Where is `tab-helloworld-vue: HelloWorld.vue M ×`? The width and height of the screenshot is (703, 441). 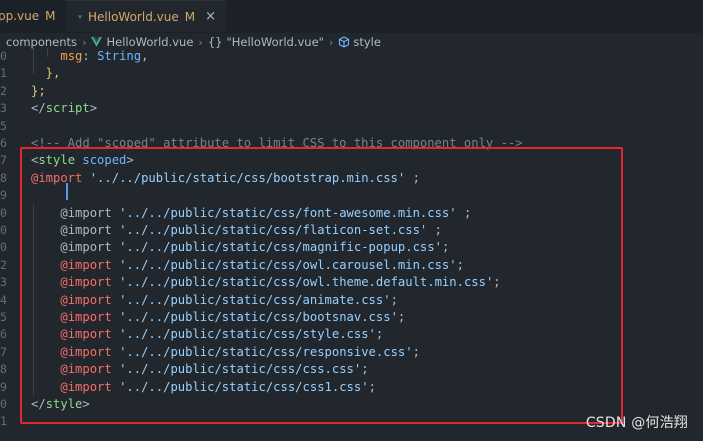
tab-helloworld-vue: HelloWorld.vue M × is located at coordinates (146, 16).